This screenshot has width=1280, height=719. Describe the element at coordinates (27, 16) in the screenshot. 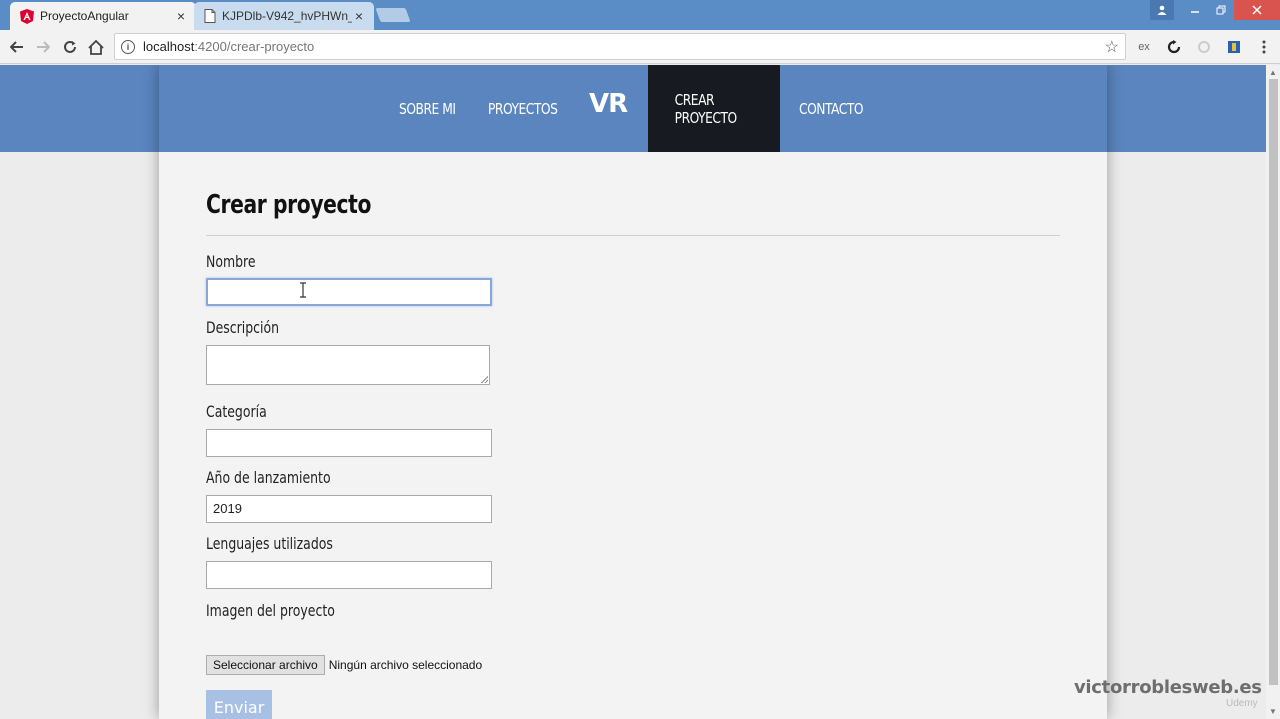

I see `angular-icon` at that location.